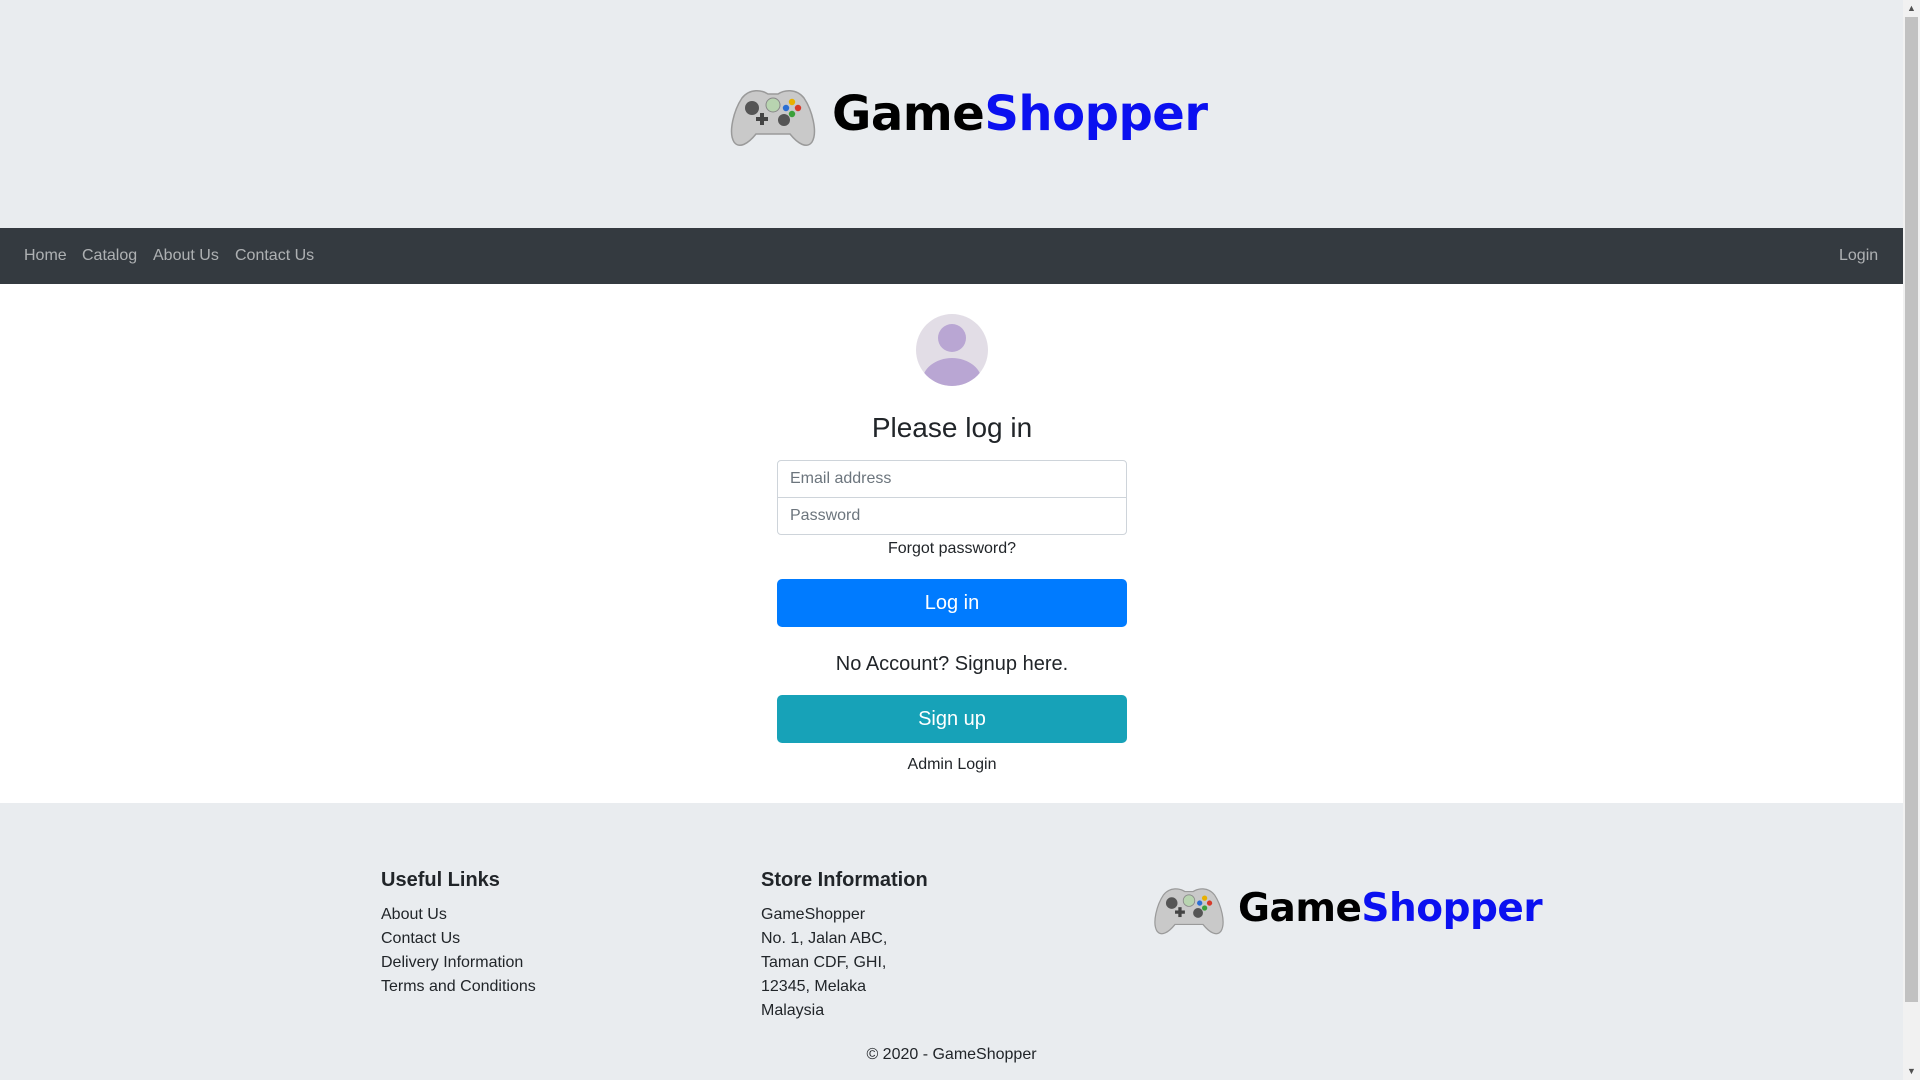 This screenshot has height=1080, width=1920. I want to click on signup-button: Sign up, so click(952, 719).